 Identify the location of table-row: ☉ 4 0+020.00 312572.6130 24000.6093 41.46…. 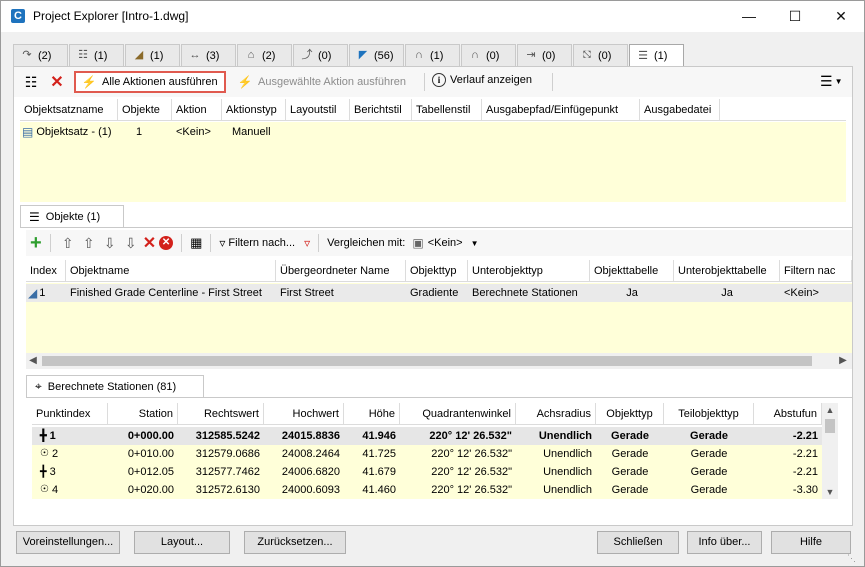
(427, 490).